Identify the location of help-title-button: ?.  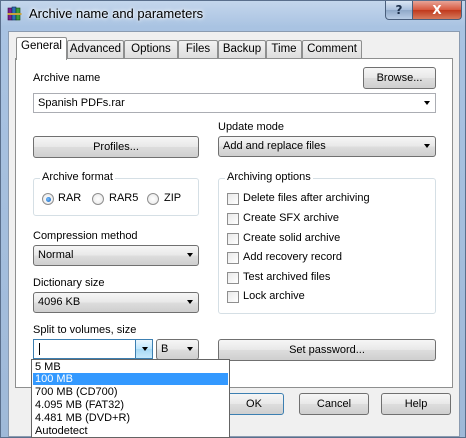
(399, 10).